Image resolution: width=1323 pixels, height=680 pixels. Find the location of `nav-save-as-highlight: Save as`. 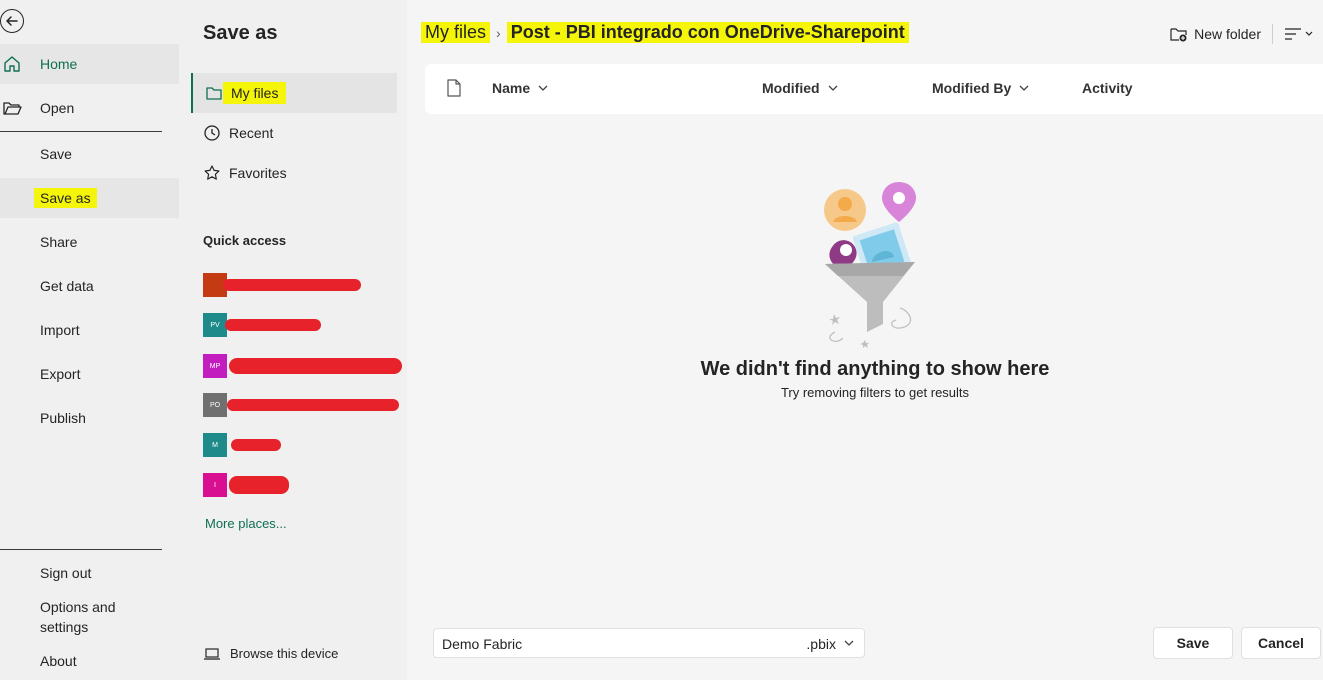

nav-save-as-highlight: Save as is located at coordinates (65, 198).